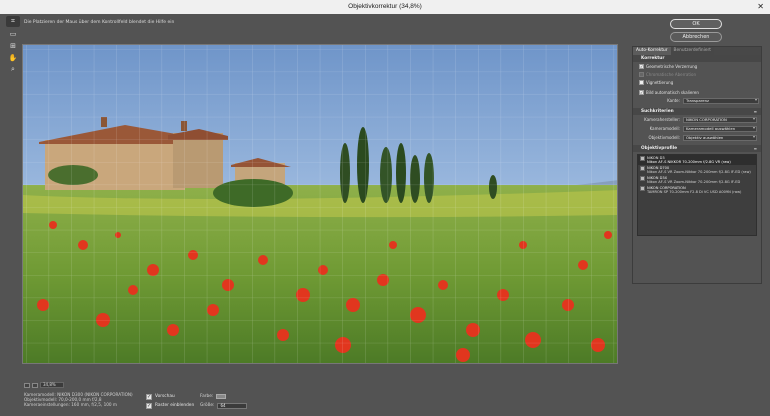 This screenshot has height=416, width=770. What do you see at coordinates (696, 37) in the screenshot?
I see `cancel-button: Abbrechen` at bounding box center [696, 37].